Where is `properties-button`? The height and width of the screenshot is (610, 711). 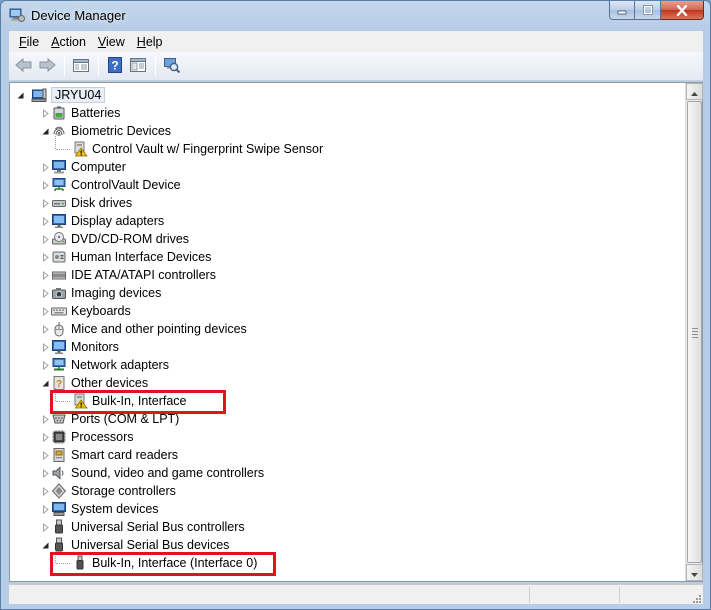 properties-button is located at coordinates (138, 66).